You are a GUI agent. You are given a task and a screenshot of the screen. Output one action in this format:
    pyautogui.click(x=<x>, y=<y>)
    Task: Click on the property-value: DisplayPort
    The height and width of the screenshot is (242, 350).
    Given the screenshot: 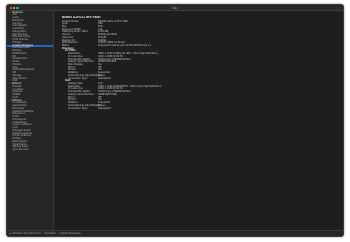 What is the action you would take?
    pyautogui.click(x=105, y=108)
    